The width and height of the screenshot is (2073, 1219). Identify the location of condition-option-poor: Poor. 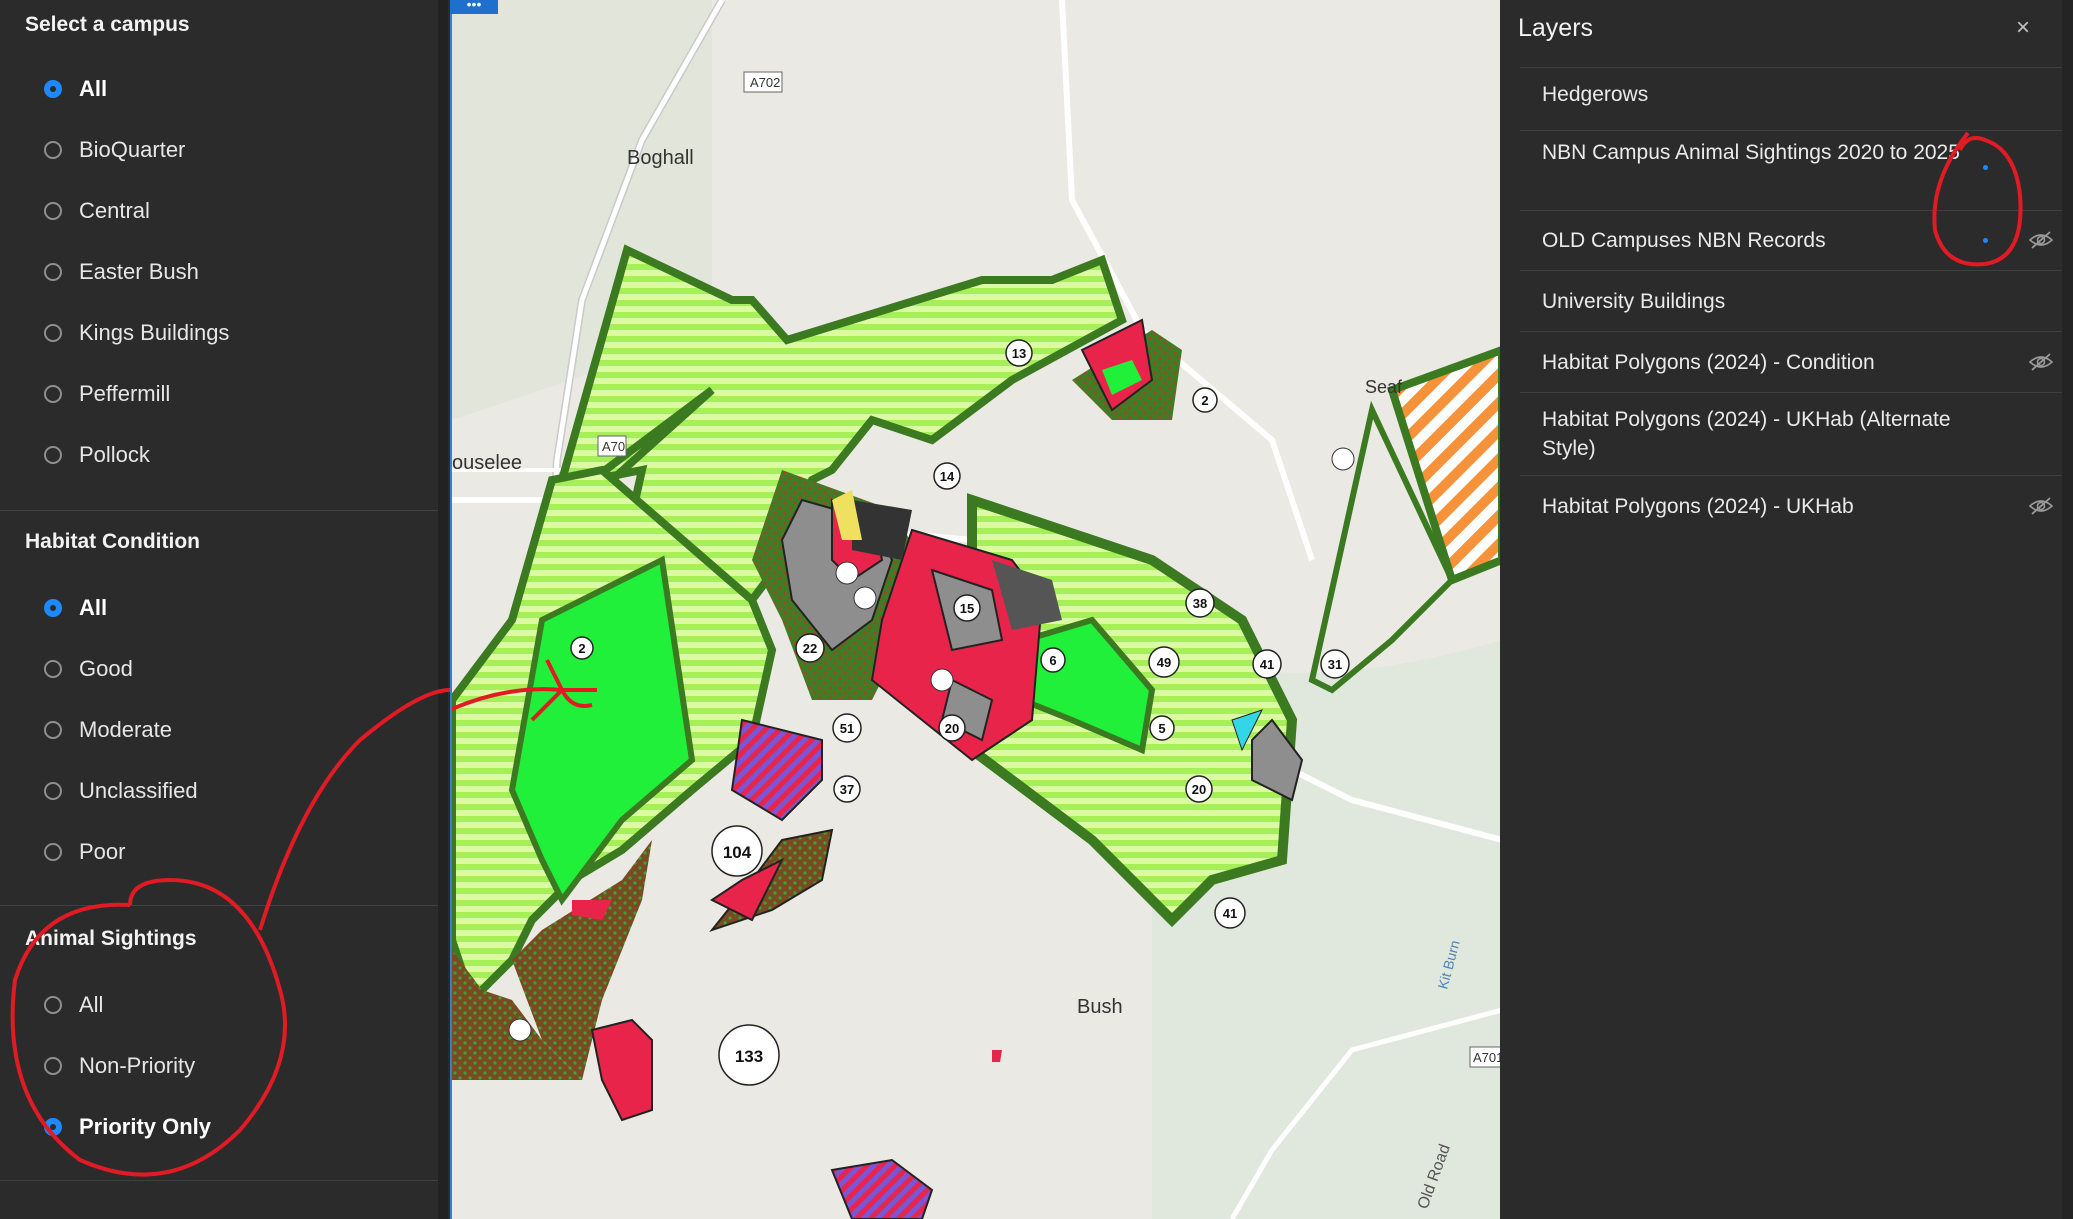
(84, 852).